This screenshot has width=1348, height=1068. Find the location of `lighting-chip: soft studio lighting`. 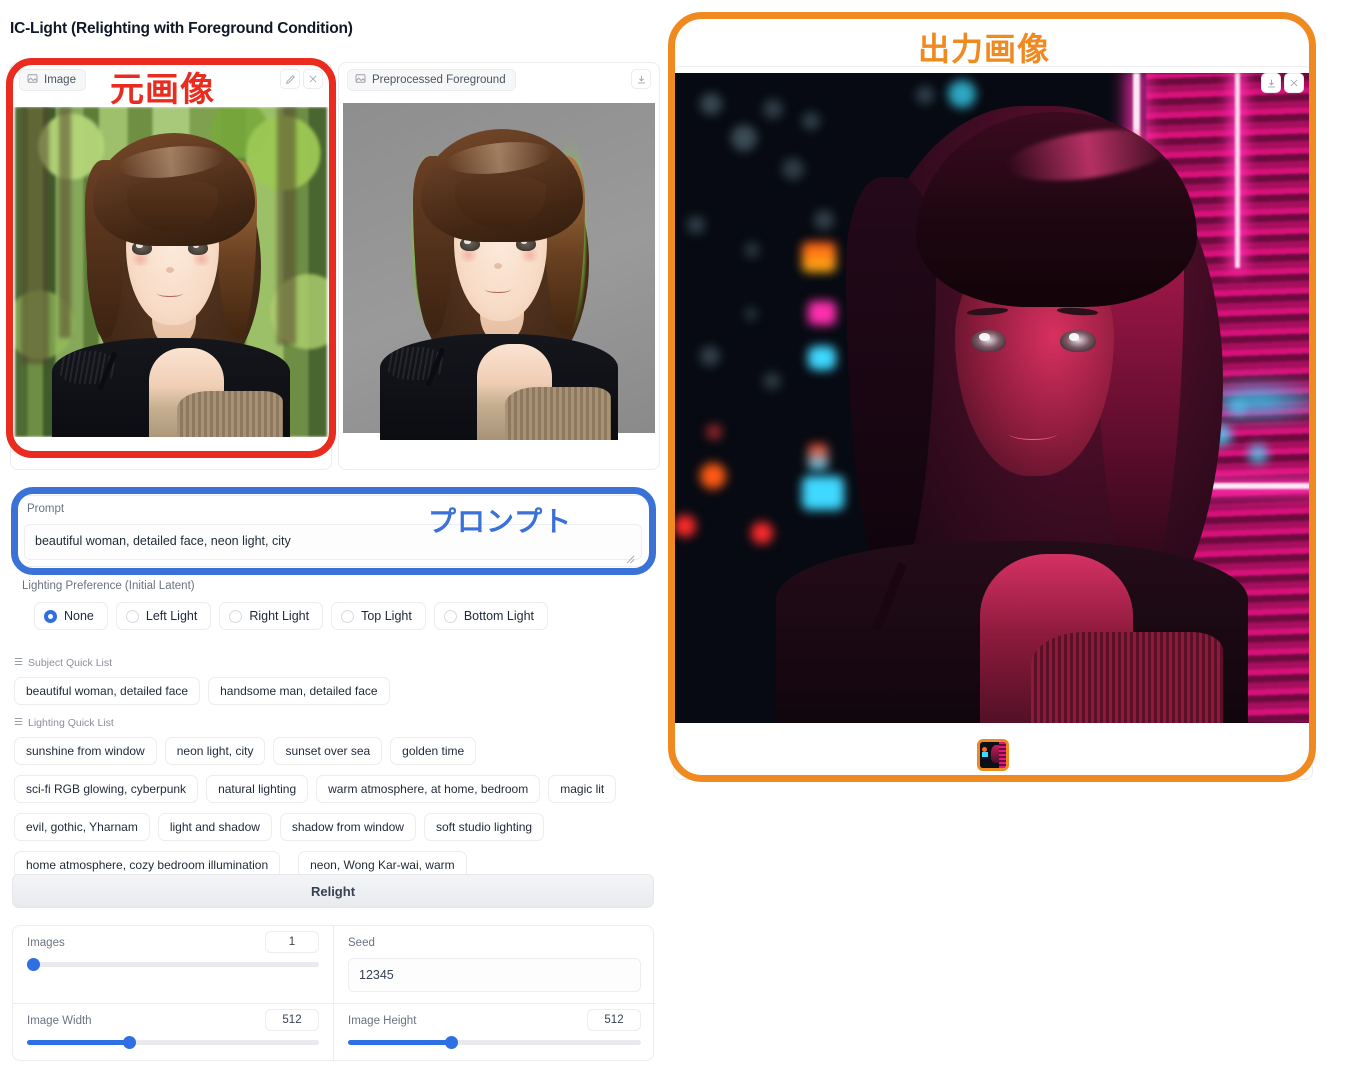

lighting-chip: soft studio lighting is located at coordinates (484, 827).